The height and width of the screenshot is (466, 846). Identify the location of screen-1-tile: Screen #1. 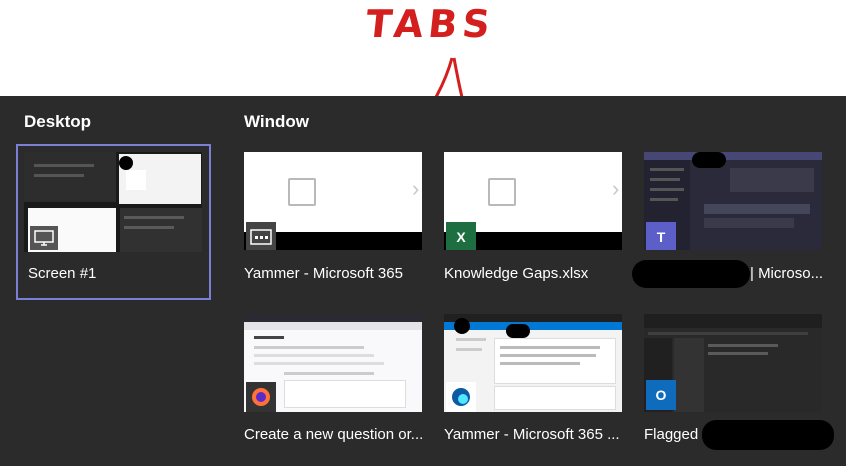
(113, 222).